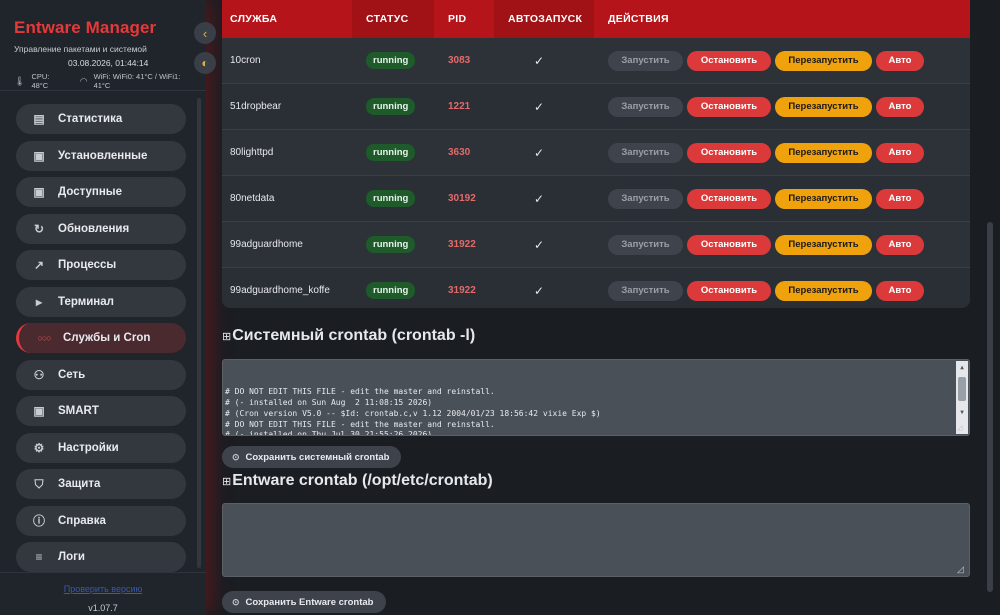  I want to click on scroll-down-icon: ▼, so click(962, 413).